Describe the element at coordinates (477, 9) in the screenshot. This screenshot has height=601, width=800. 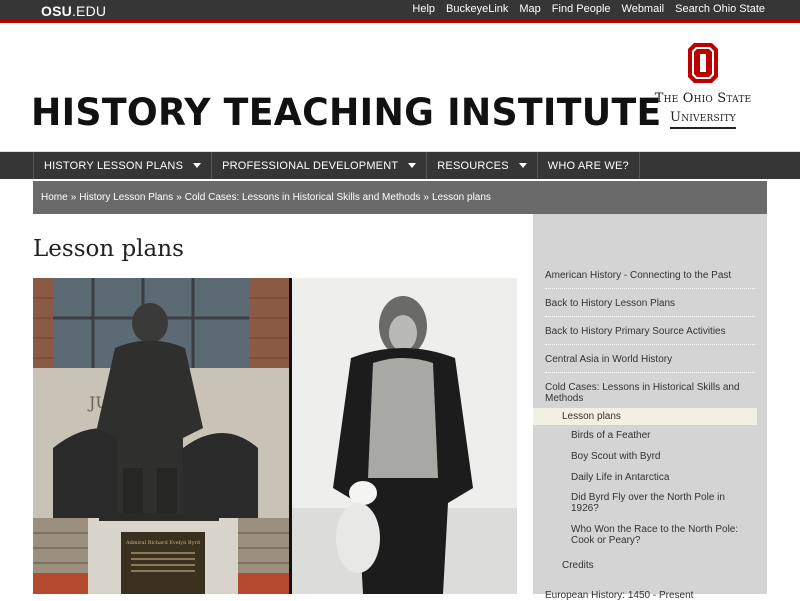
I see `buckeyelink-link: BuckeyeLink` at that location.